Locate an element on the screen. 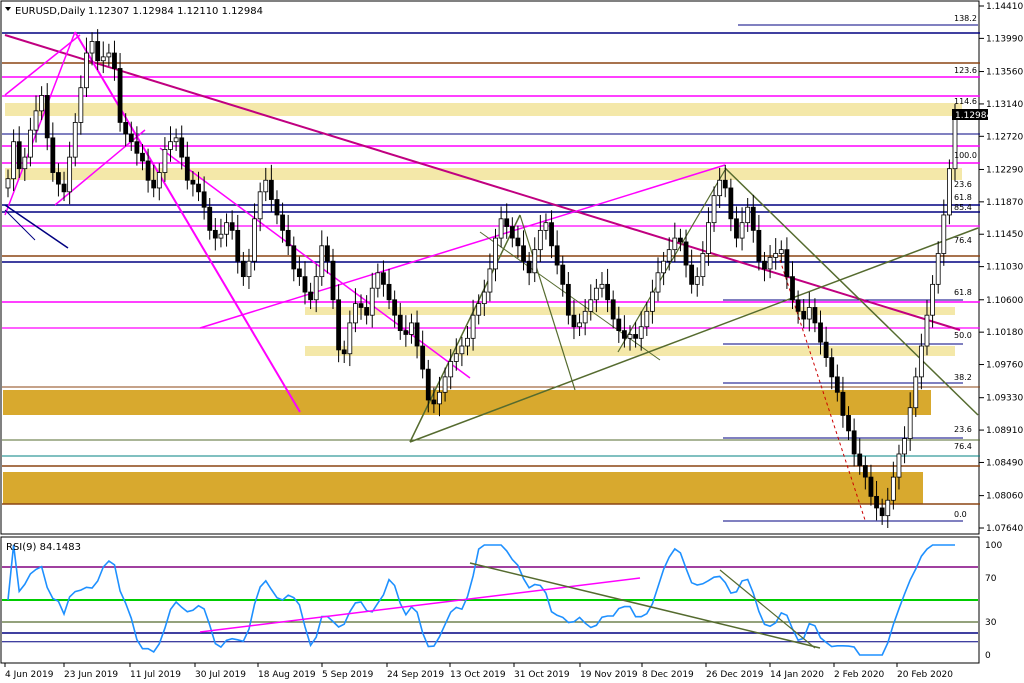  time-tick-label: 31 Oct 2019 is located at coordinates (542, 675).